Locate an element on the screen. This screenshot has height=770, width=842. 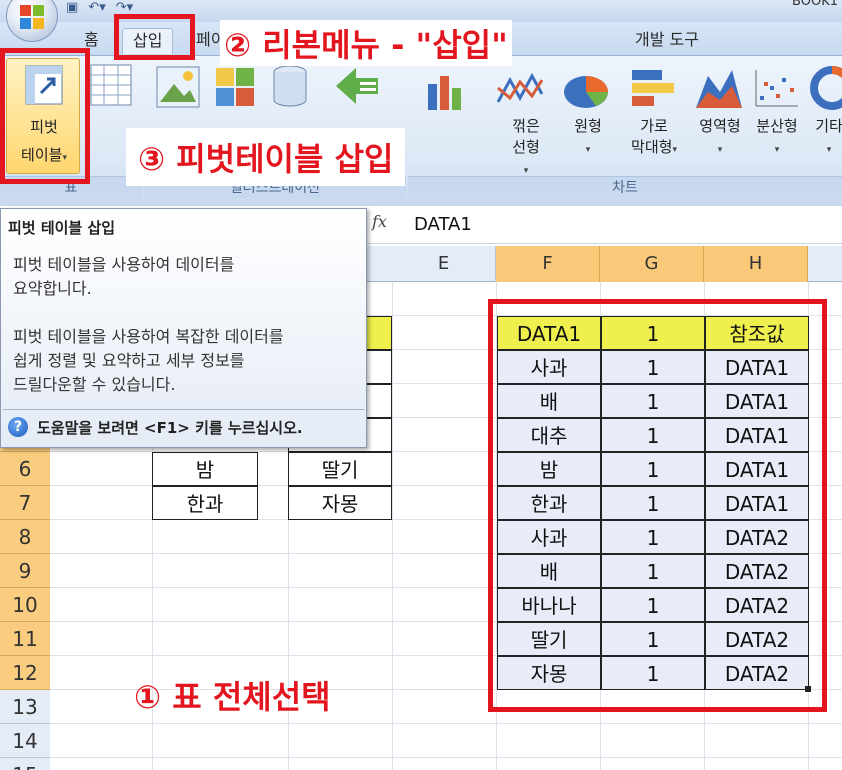
row-header-8: 8 is located at coordinates (25, 537).